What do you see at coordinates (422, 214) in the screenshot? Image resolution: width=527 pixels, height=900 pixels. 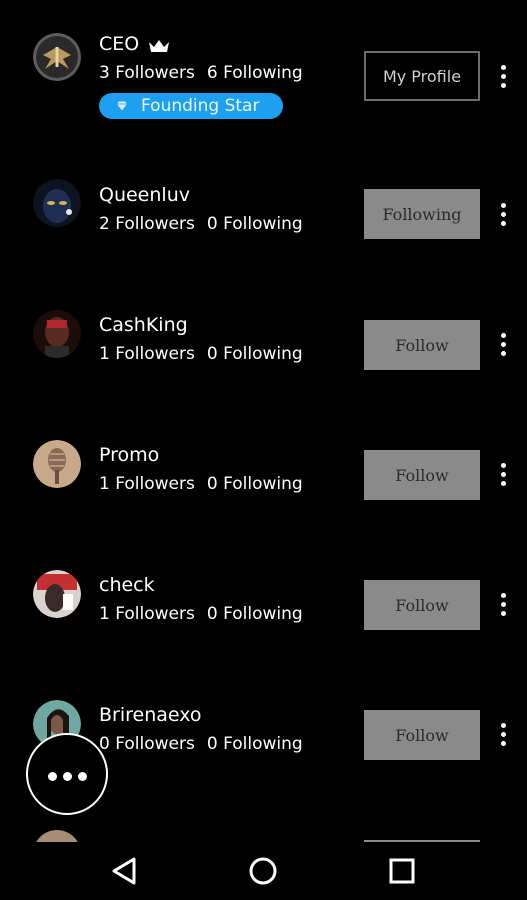 I see `following-button: Following` at bounding box center [422, 214].